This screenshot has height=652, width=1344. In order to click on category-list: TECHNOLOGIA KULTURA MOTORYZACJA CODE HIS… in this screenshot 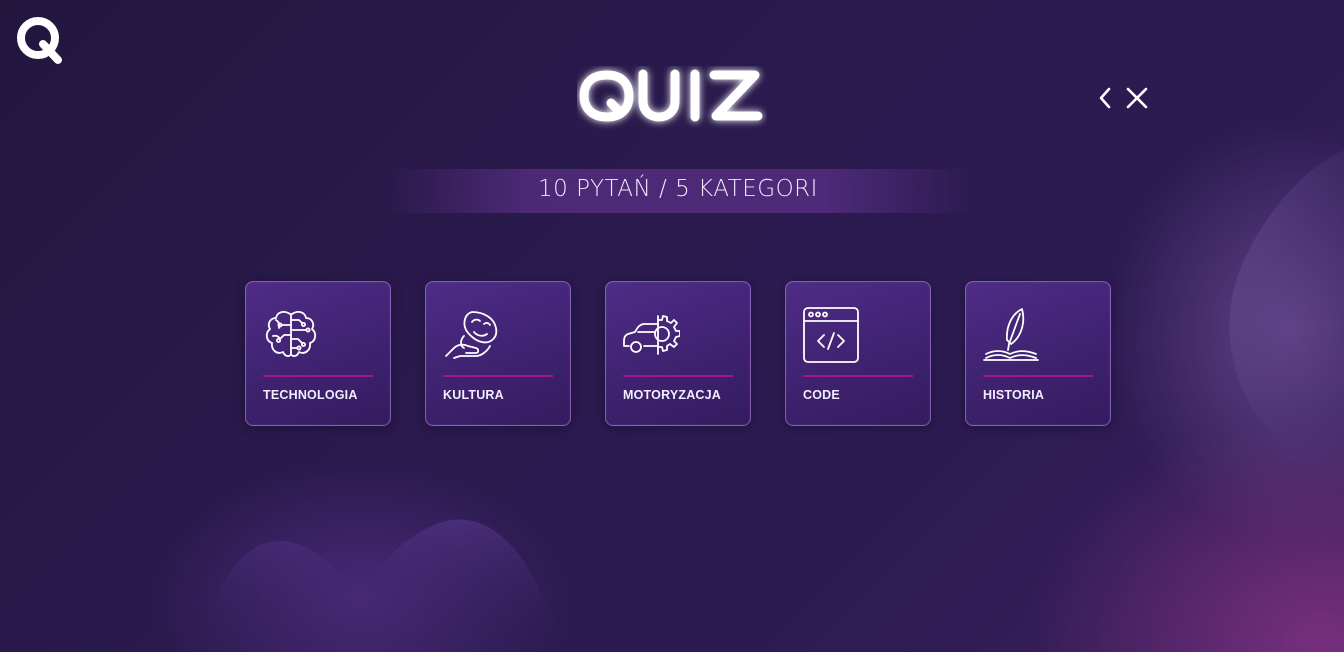, I will do `click(678, 353)`.